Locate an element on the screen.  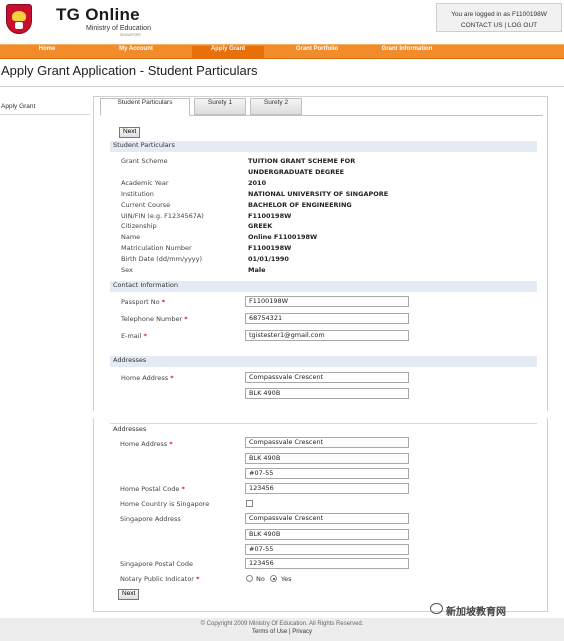
home-address-line1-input-top: Compassvale Crescent is located at coordinates (327, 377).